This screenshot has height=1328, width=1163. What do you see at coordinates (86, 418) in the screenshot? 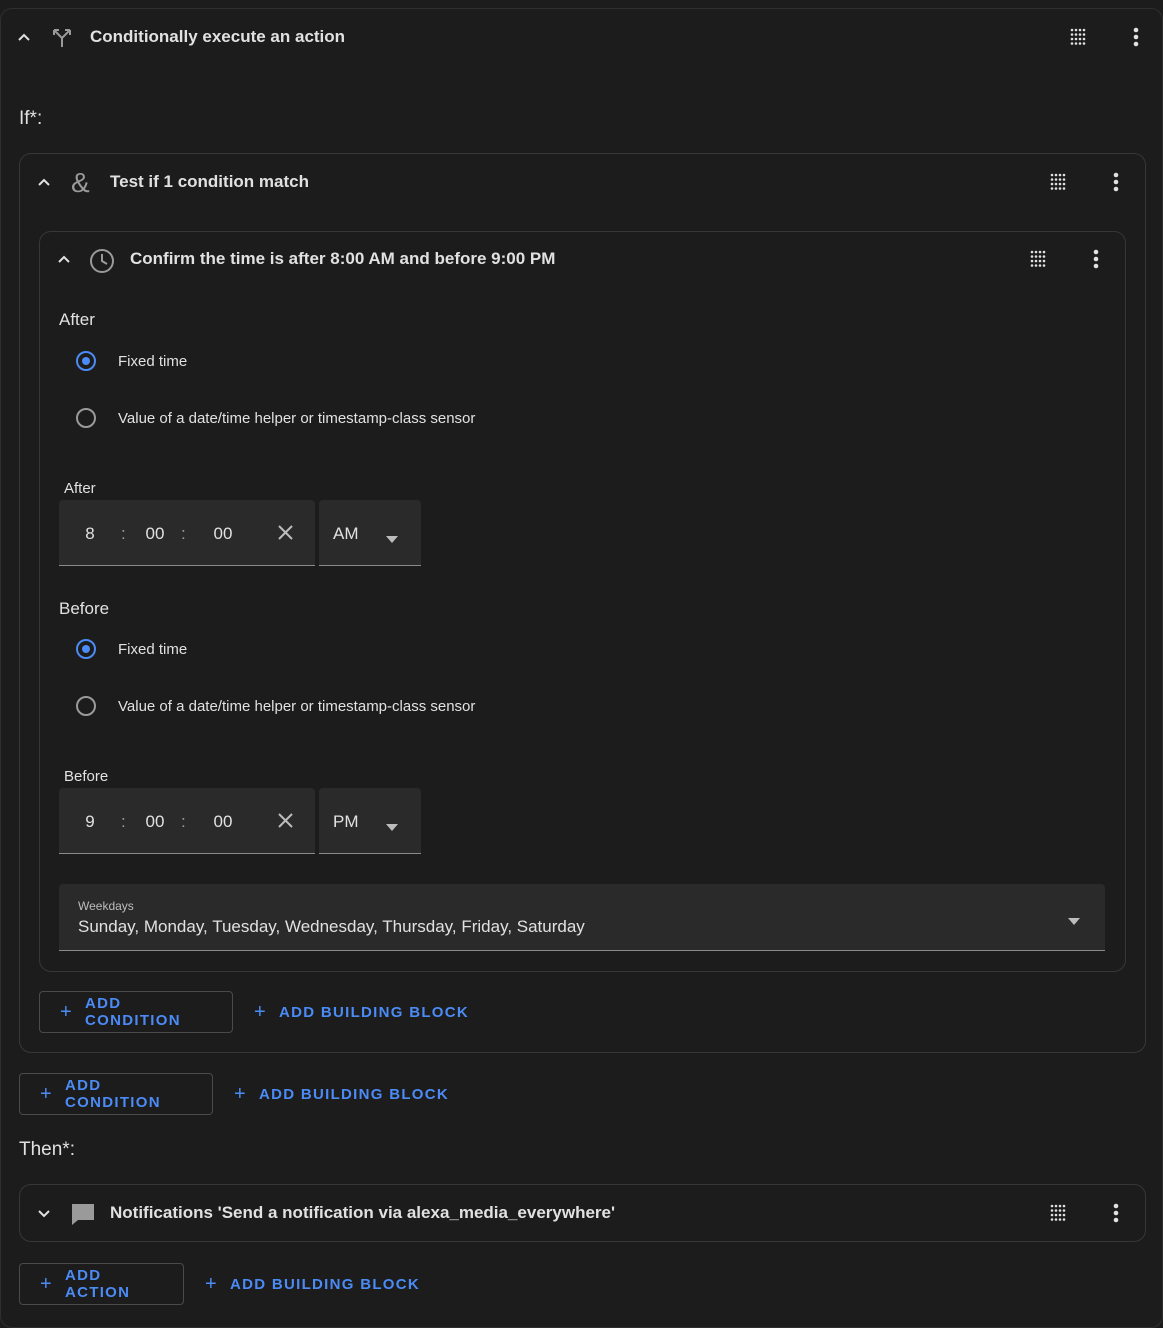
I see `after-helper-radio` at bounding box center [86, 418].